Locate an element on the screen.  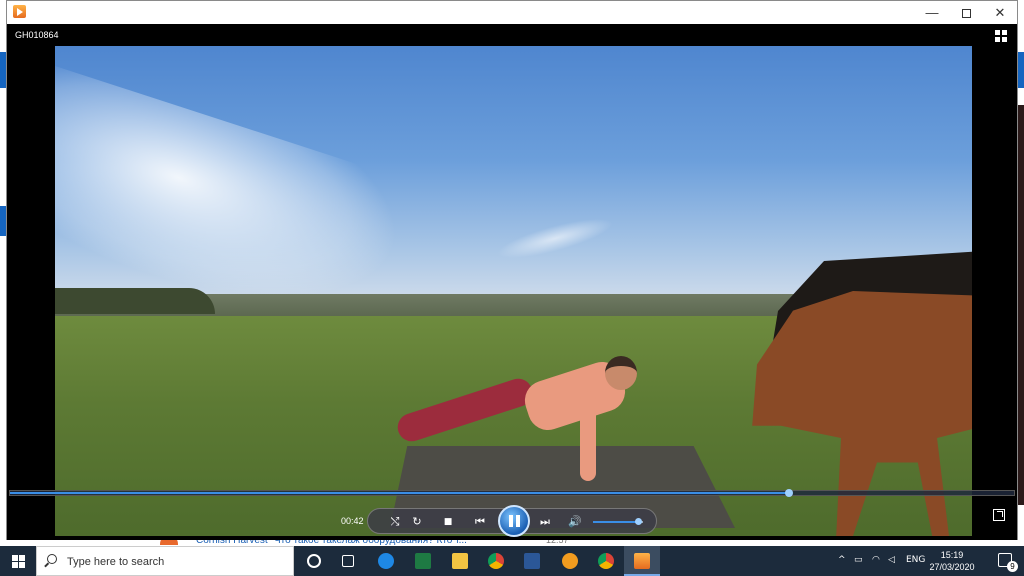
seek-bar is located at coordinates (512, 493).